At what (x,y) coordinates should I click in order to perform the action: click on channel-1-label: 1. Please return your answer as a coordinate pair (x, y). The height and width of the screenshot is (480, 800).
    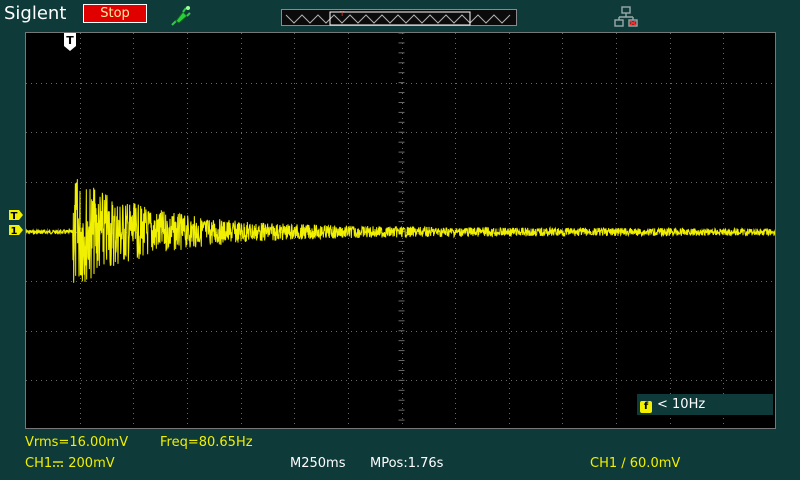
    Looking at the image, I should click on (14, 231).